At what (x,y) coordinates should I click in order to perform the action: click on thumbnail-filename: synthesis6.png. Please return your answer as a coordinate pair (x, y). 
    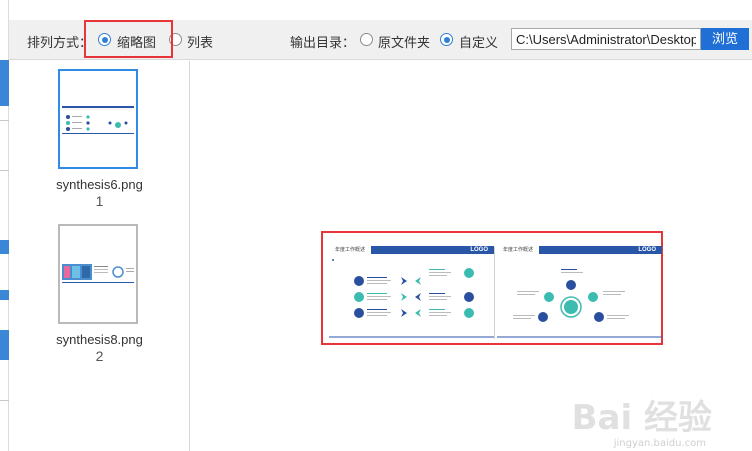
    Looking at the image, I should click on (99, 184).